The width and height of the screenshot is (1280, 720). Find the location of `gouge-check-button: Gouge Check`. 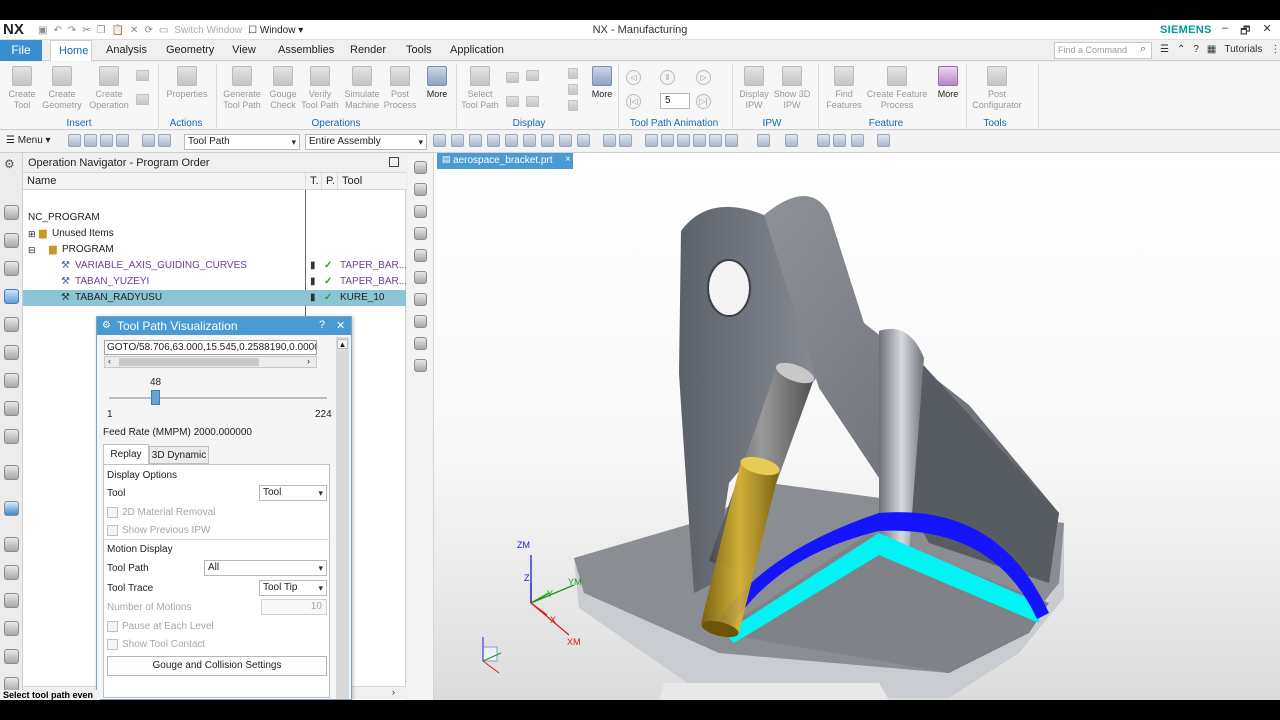

gouge-check-button: Gouge Check is located at coordinates (283, 88).